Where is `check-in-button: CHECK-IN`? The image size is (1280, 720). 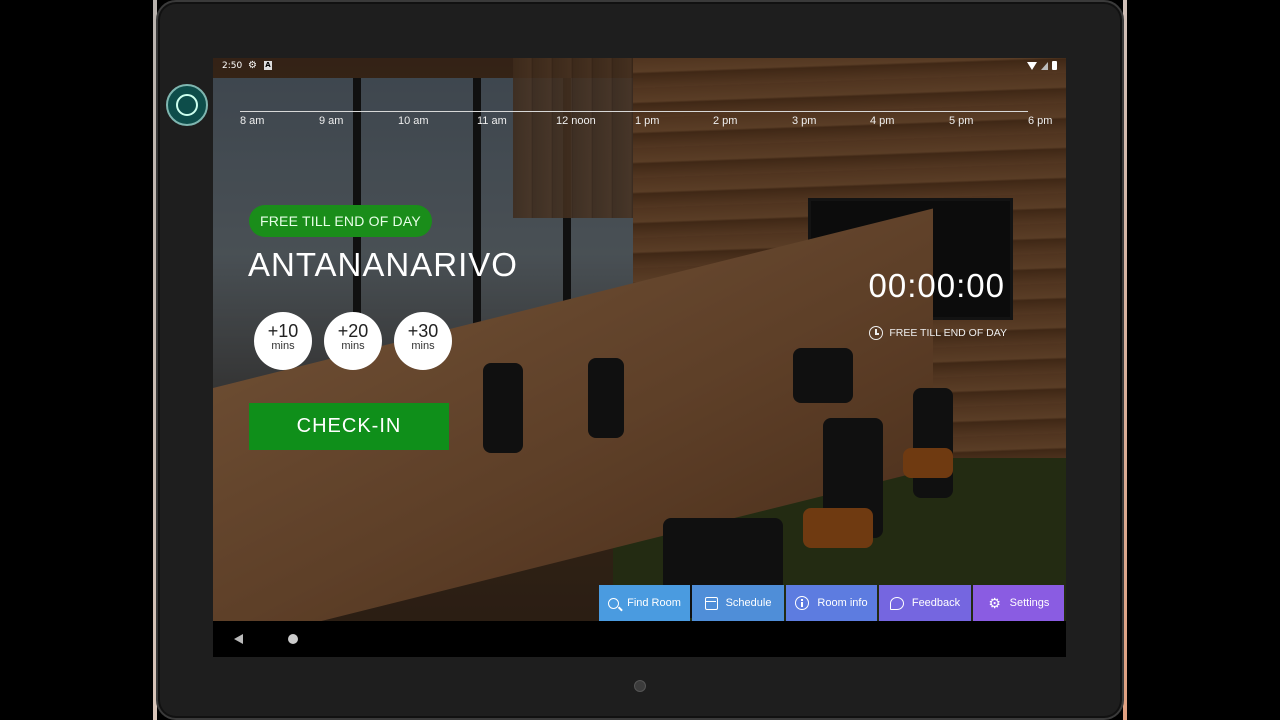 check-in-button: CHECK-IN is located at coordinates (349, 426).